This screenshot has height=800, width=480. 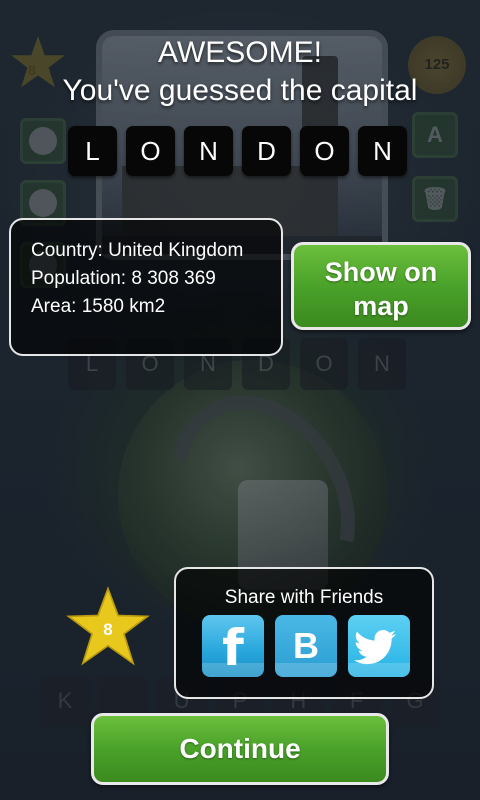 What do you see at coordinates (379, 646) in the screenshot?
I see `twitter-icon` at bounding box center [379, 646].